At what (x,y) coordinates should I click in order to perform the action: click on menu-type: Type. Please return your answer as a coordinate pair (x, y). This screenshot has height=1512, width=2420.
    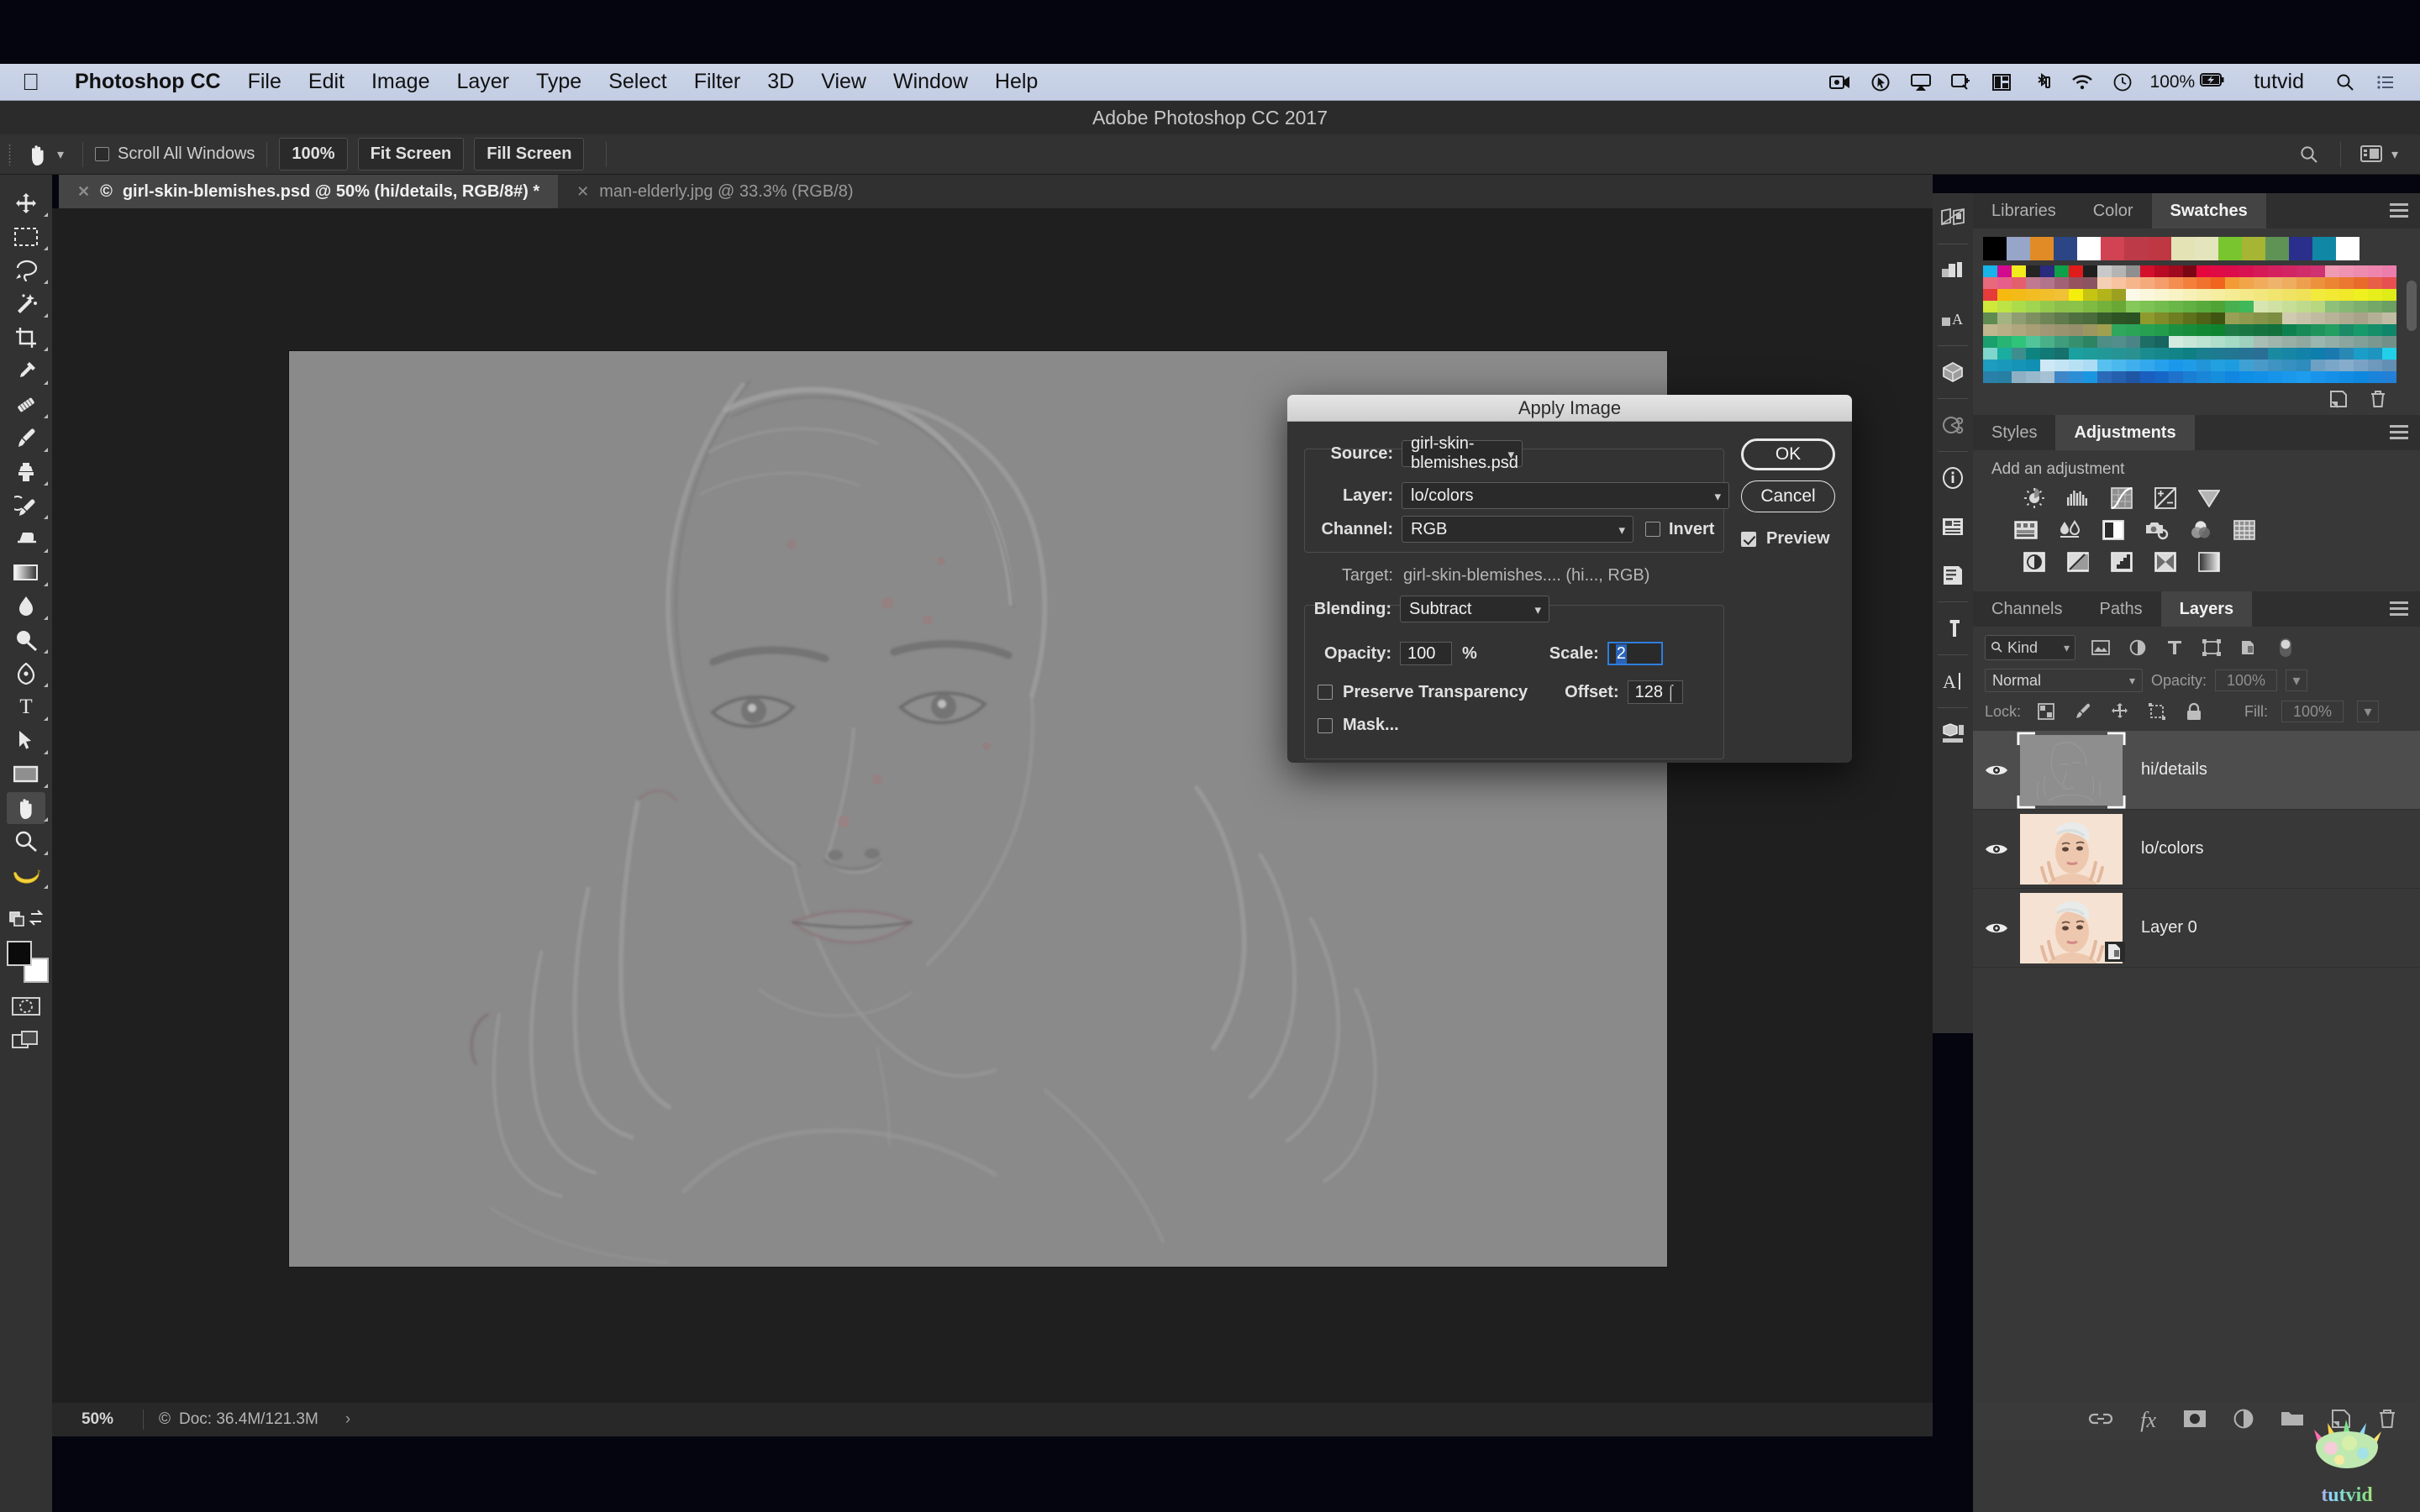
    Looking at the image, I should click on (559, 82).